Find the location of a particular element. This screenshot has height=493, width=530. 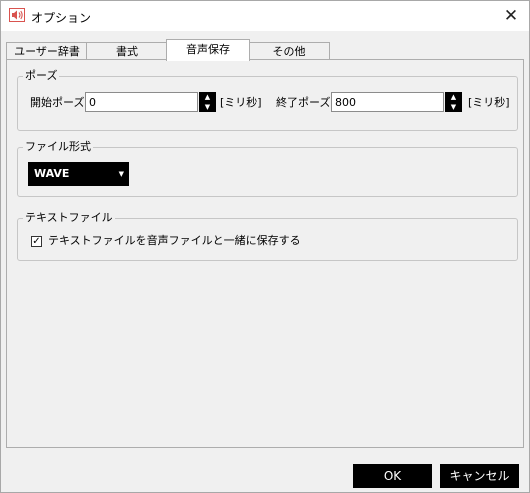

speaker-icon is located at coordinates (17, 15).